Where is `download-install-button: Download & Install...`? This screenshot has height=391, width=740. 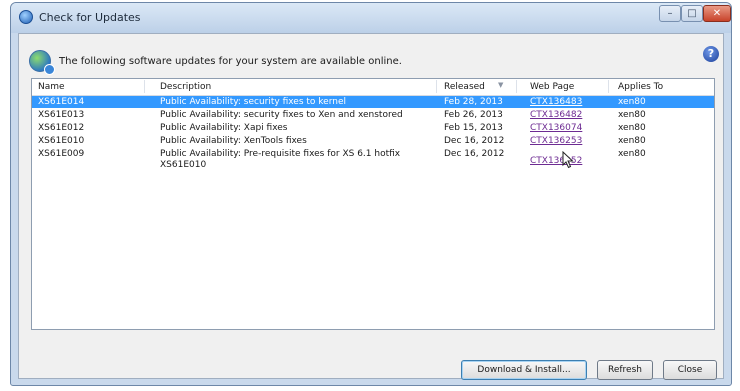 download-install-button: Download & Install... is located at coordinates (524, 370).